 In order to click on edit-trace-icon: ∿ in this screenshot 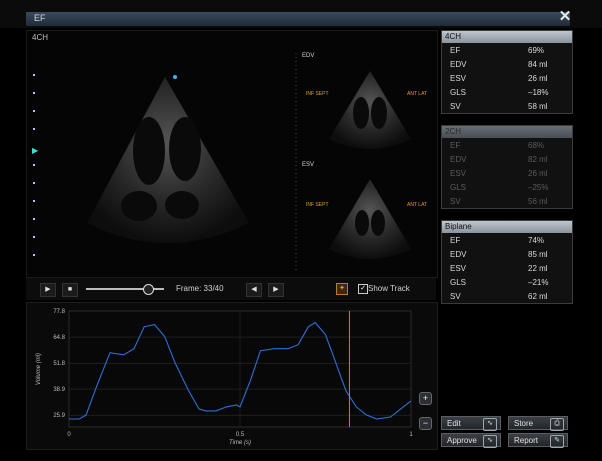, I will do `click(490, 424)`.